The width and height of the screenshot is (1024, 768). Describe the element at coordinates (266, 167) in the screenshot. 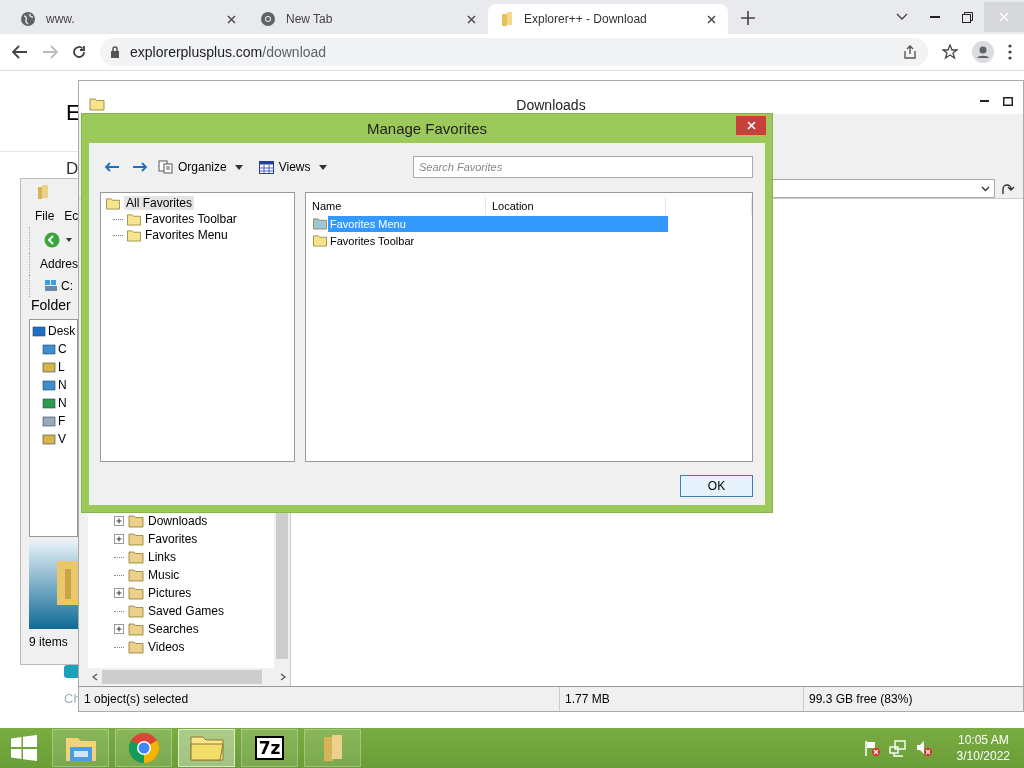

I see `grid-icon` at that location.